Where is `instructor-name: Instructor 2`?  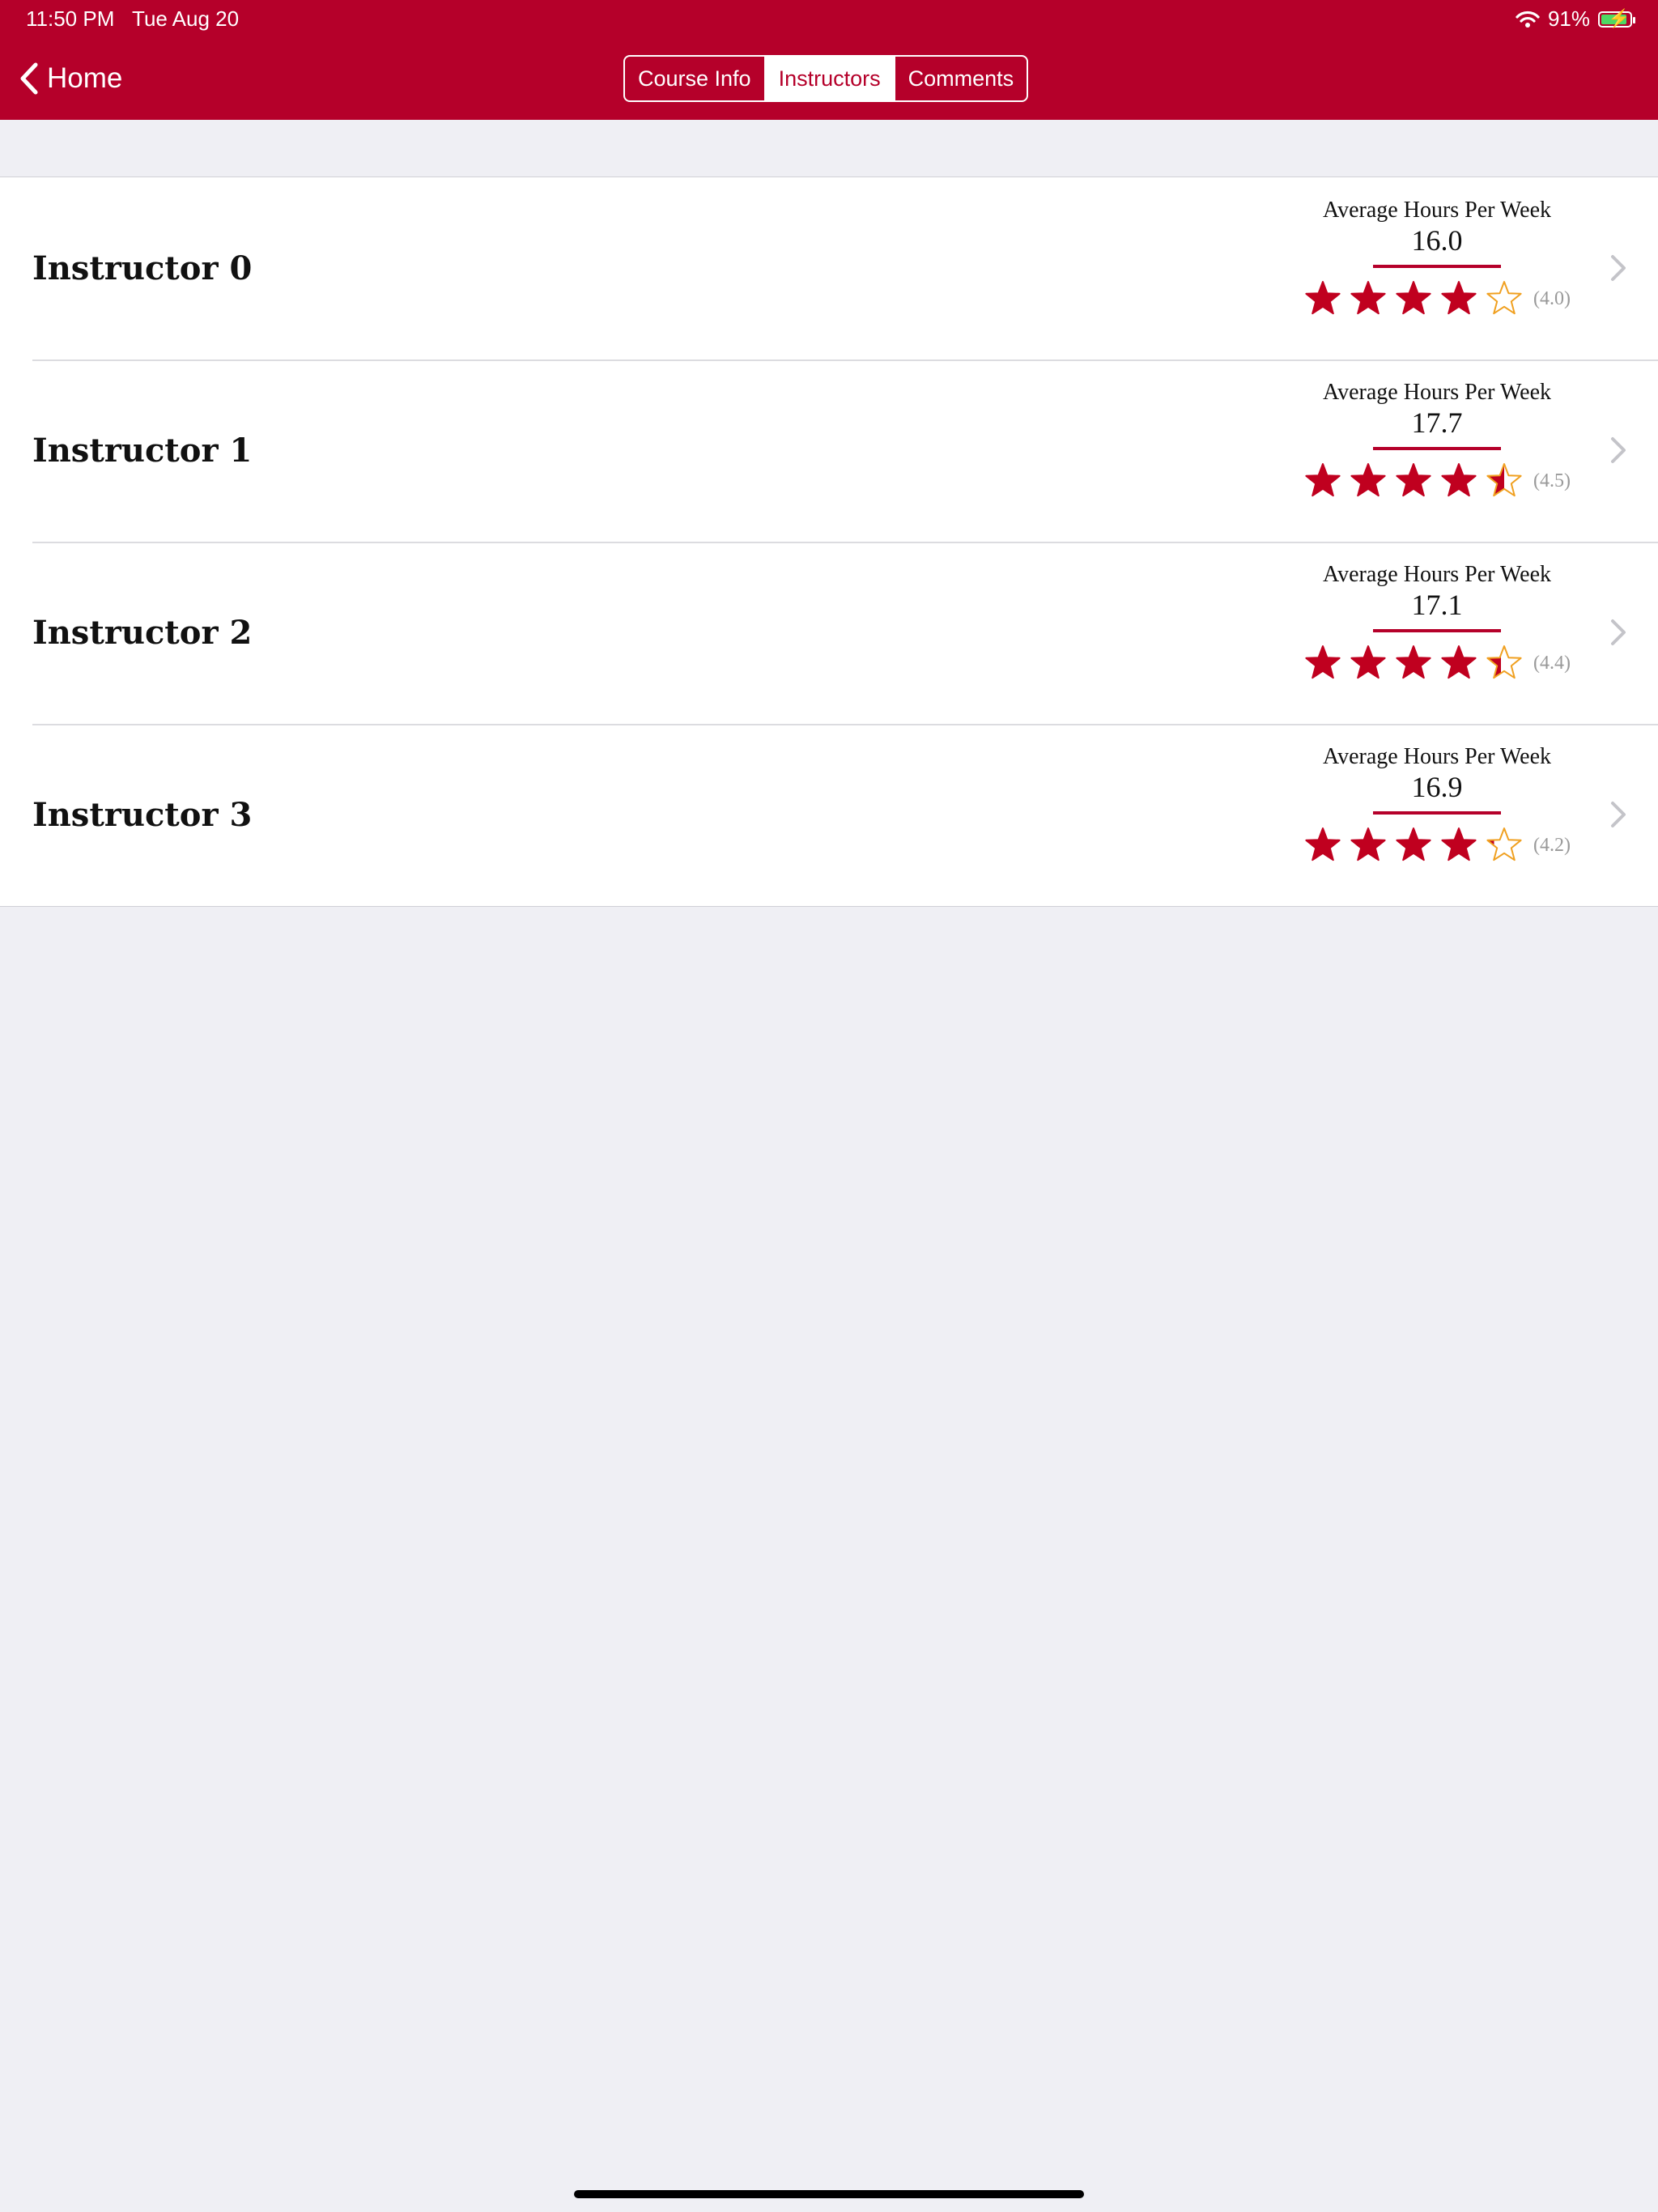
instructor-name: Instructor 2 is located at coordinates (142, 633).